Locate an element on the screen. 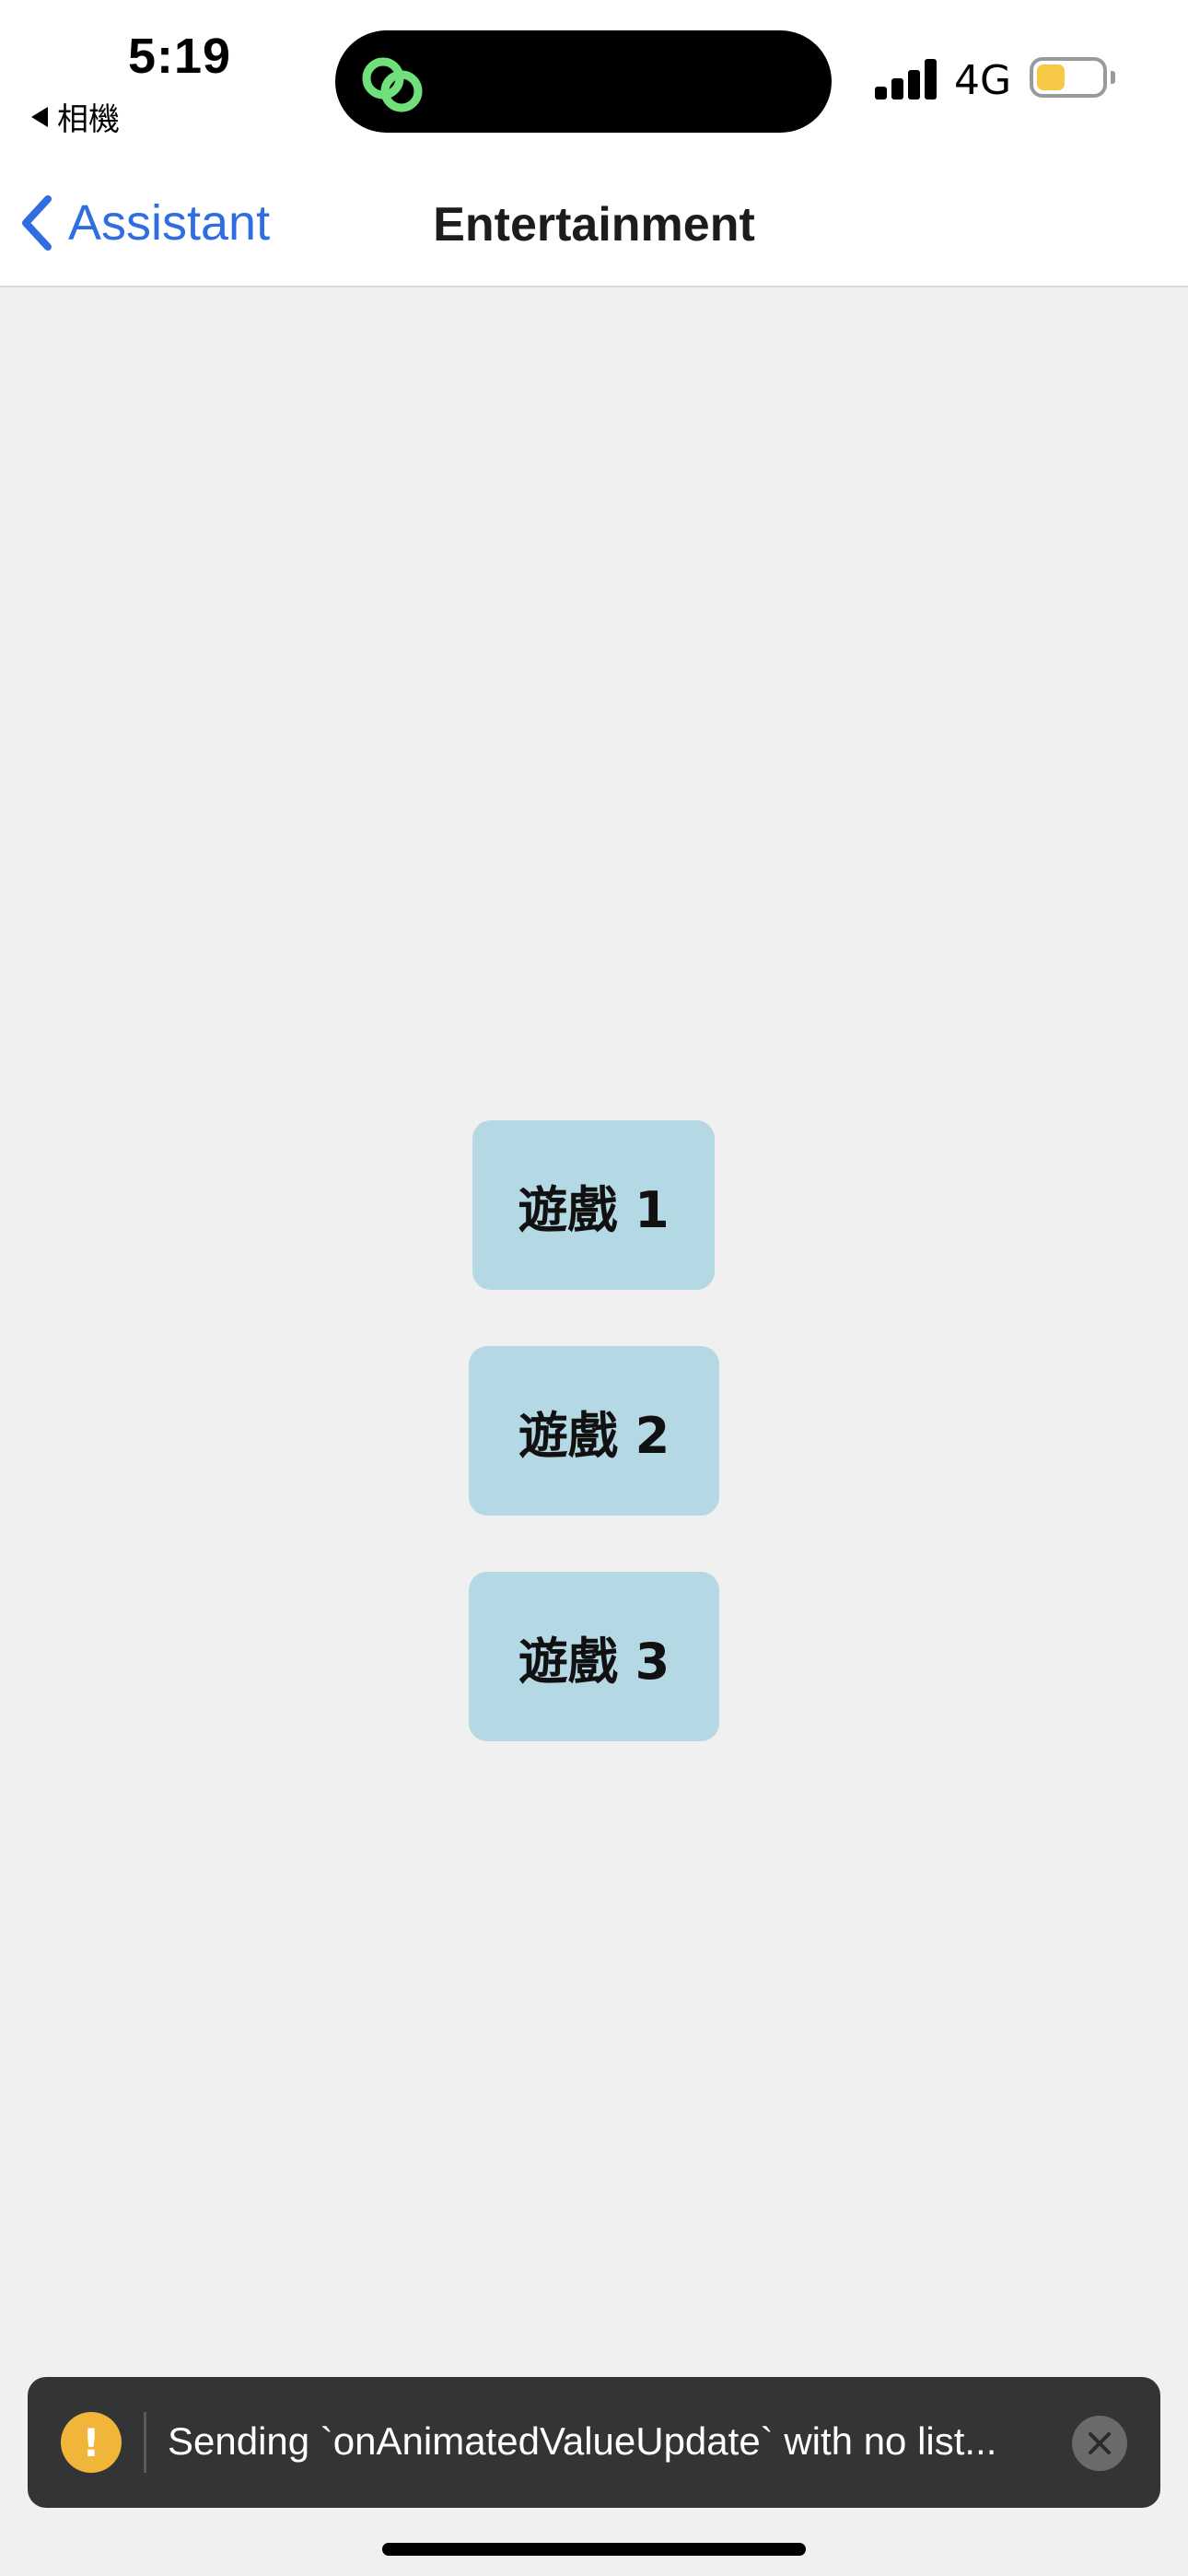 The image size is (1188, 2576). battery-tip is located at coordinates (1113, 77).